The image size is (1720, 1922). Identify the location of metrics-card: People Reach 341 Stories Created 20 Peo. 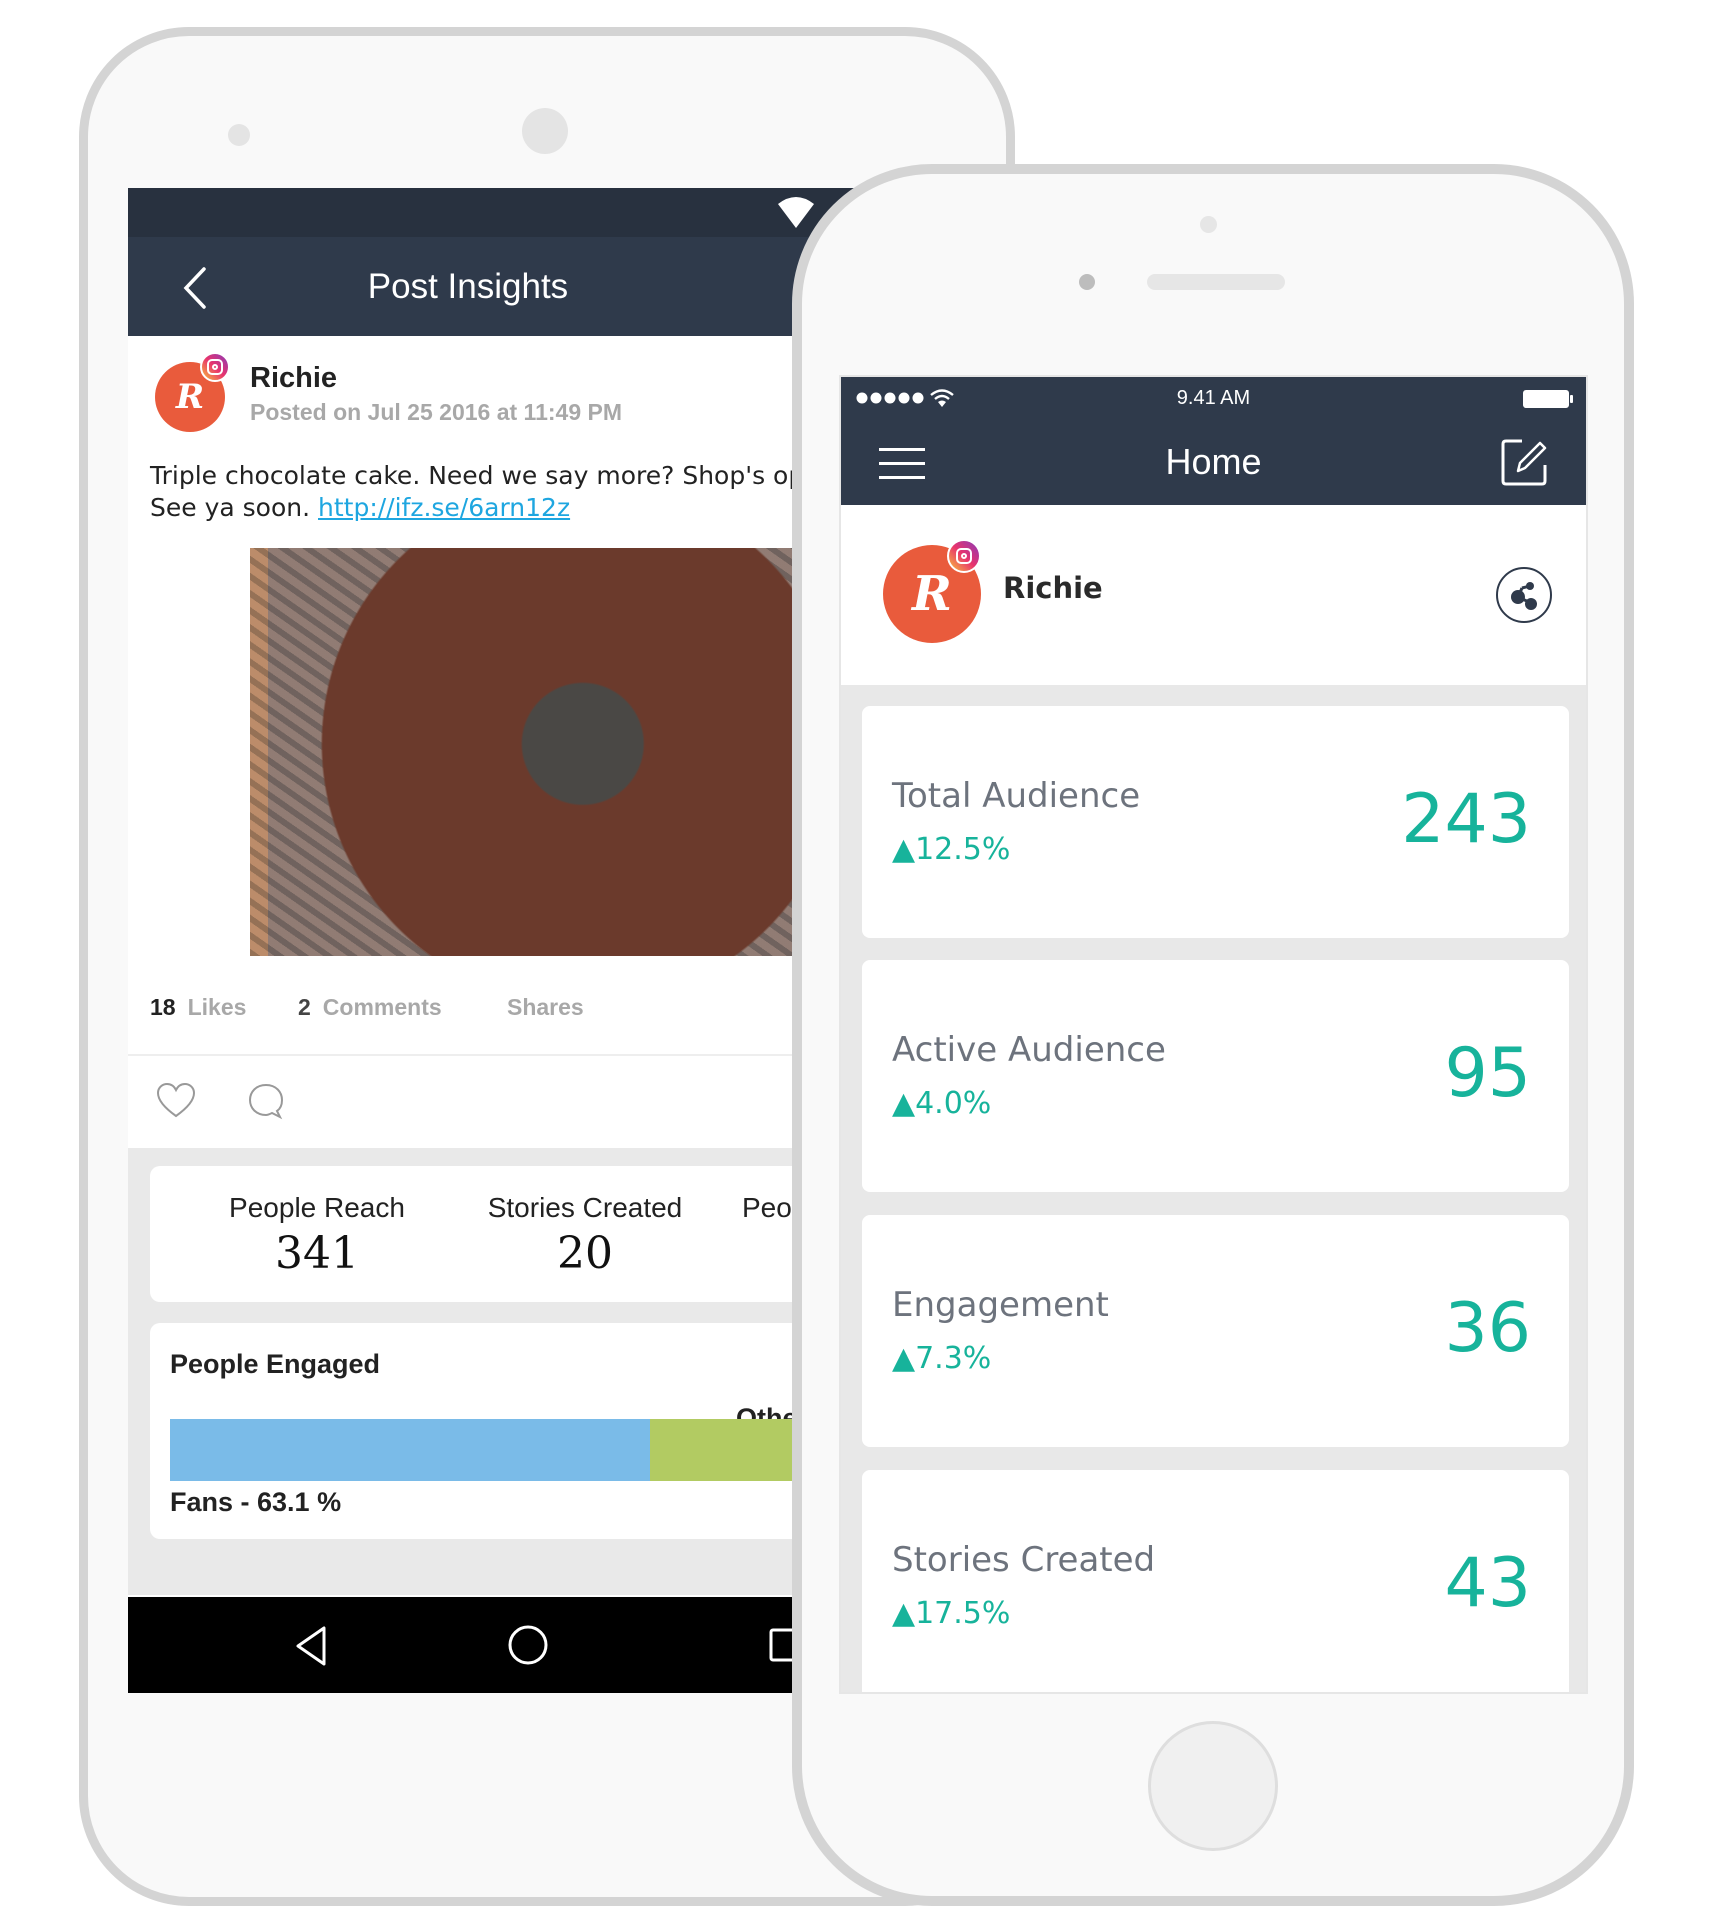
(519, 1234).